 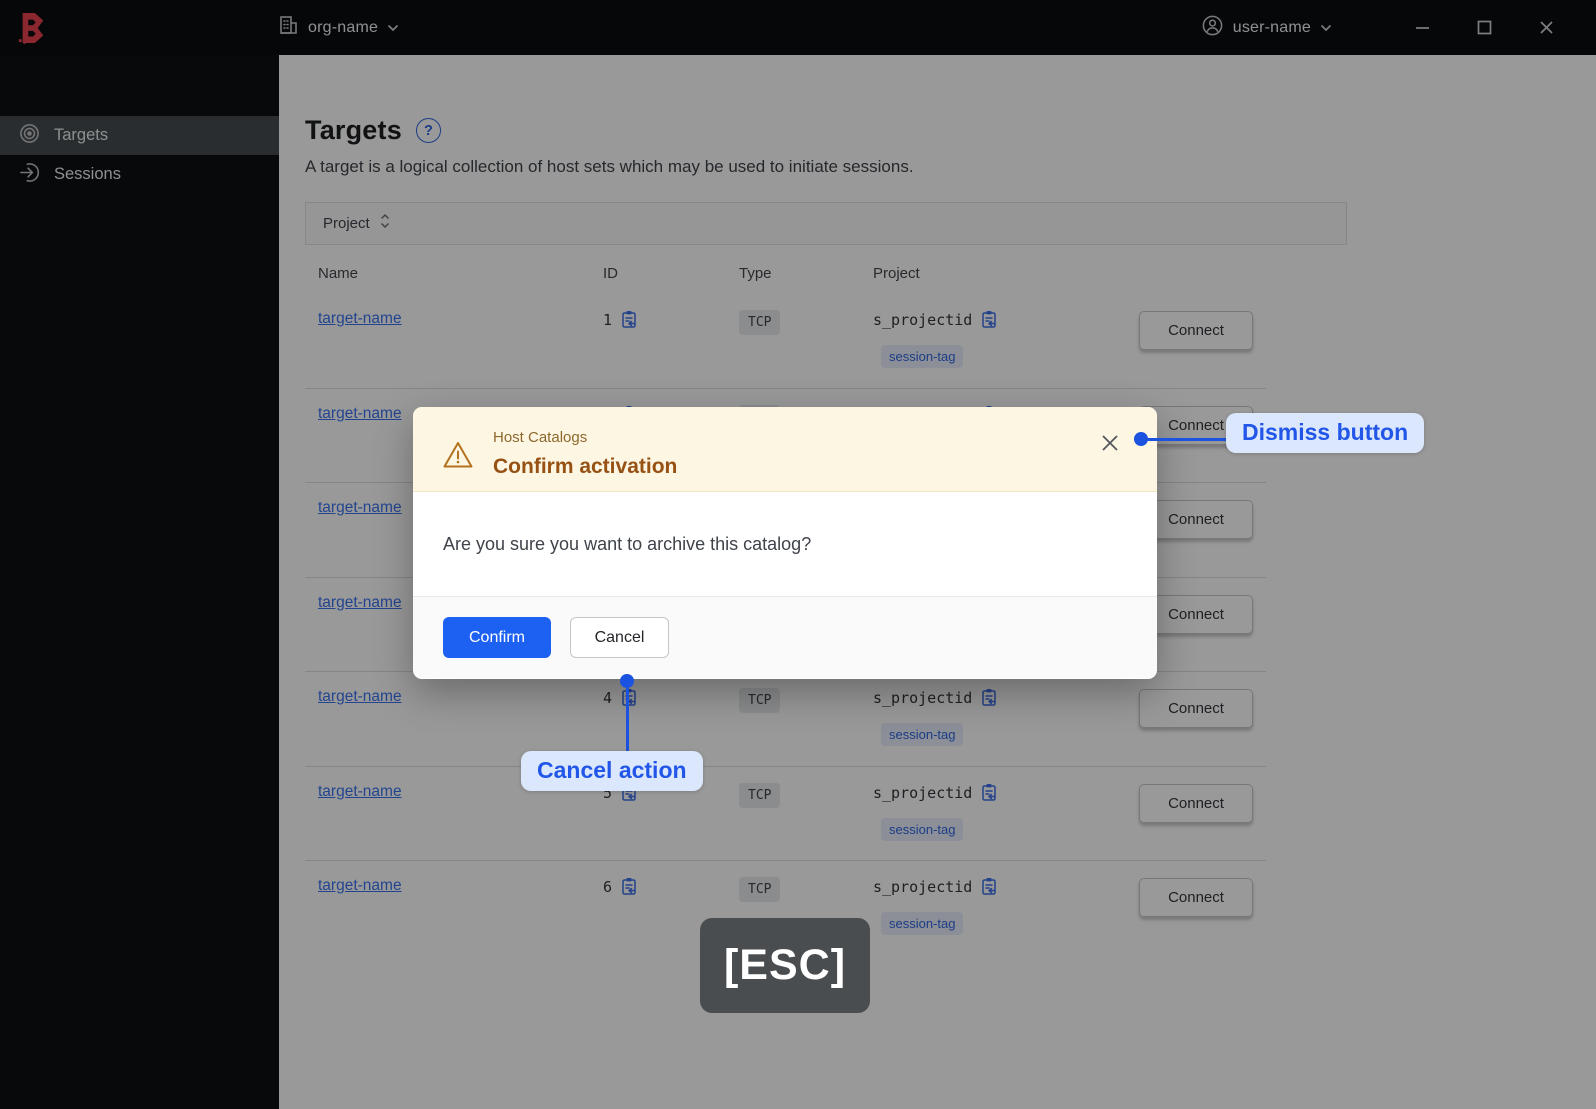 I want to click on dismiss-annotation-label: Dismiss button, so click(x=1325, y=433).